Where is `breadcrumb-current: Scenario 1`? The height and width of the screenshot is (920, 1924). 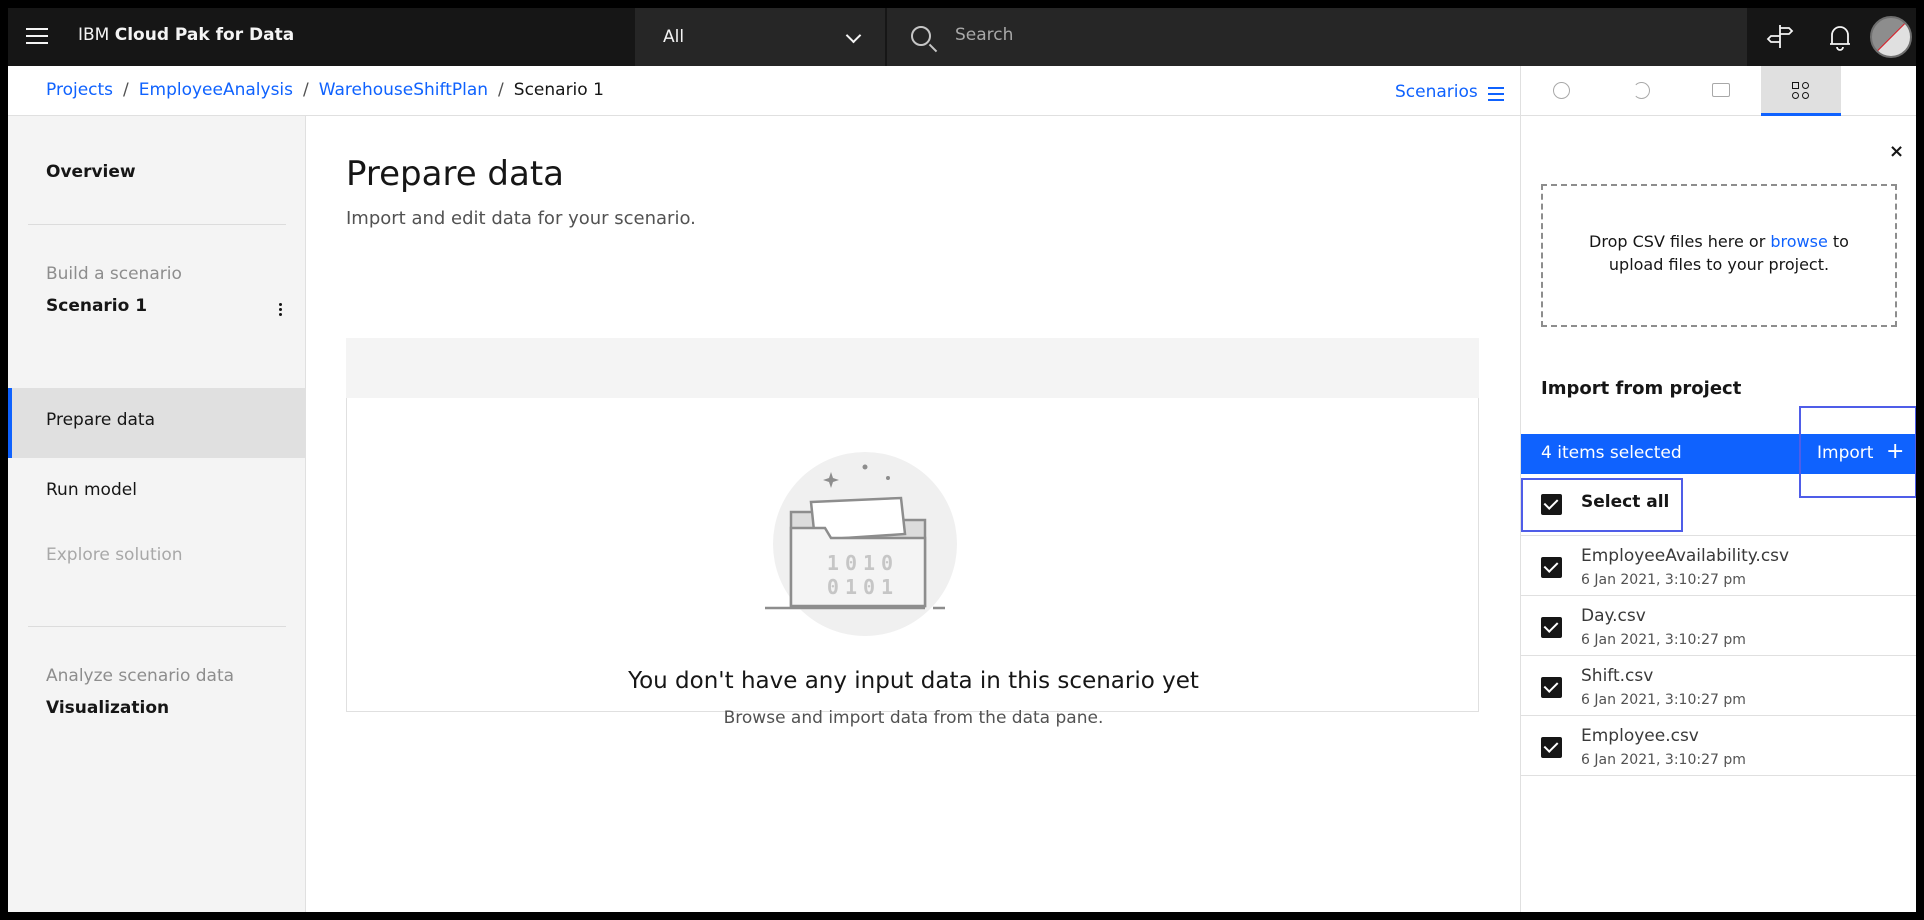
breadcrumb-current: Scenario 1 is located at coordinates (558, 90).